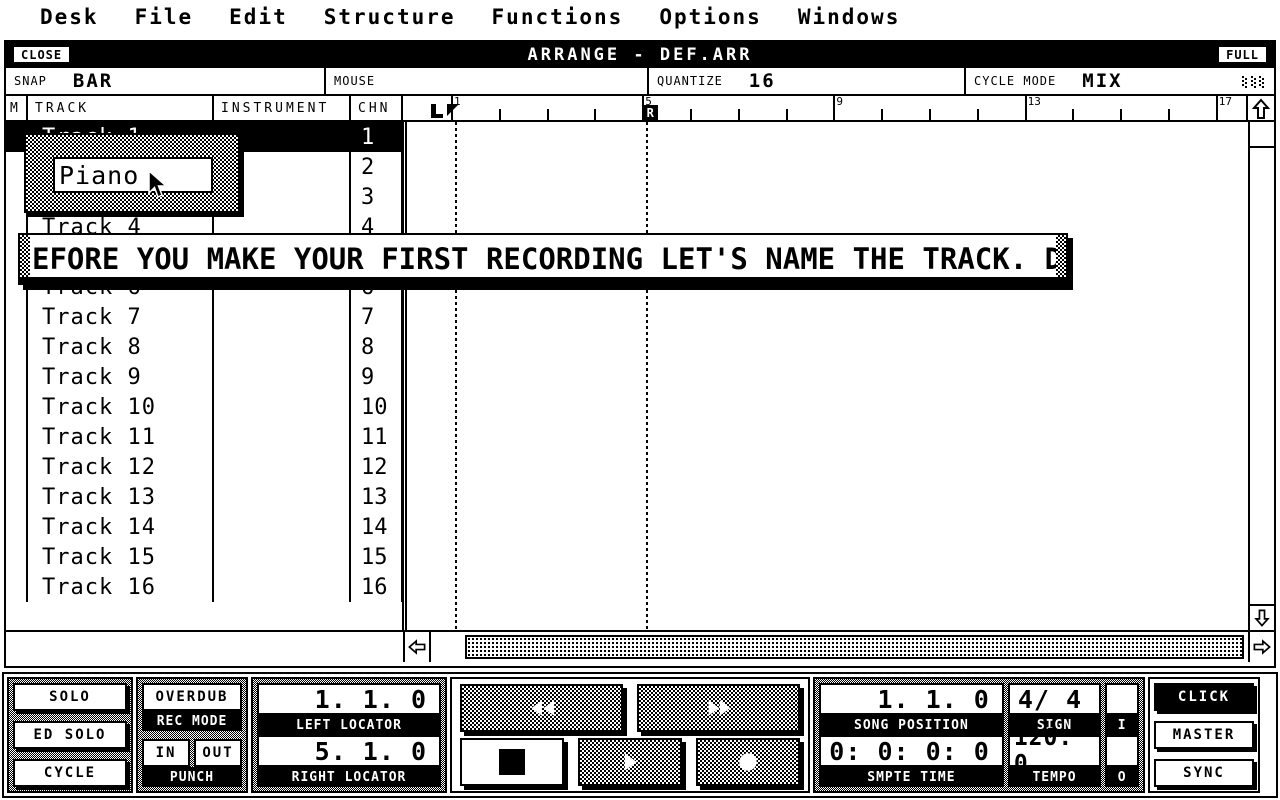 The image size is (1280, 800). I want to click on track-row: Track 11 11, so click(205, 437).